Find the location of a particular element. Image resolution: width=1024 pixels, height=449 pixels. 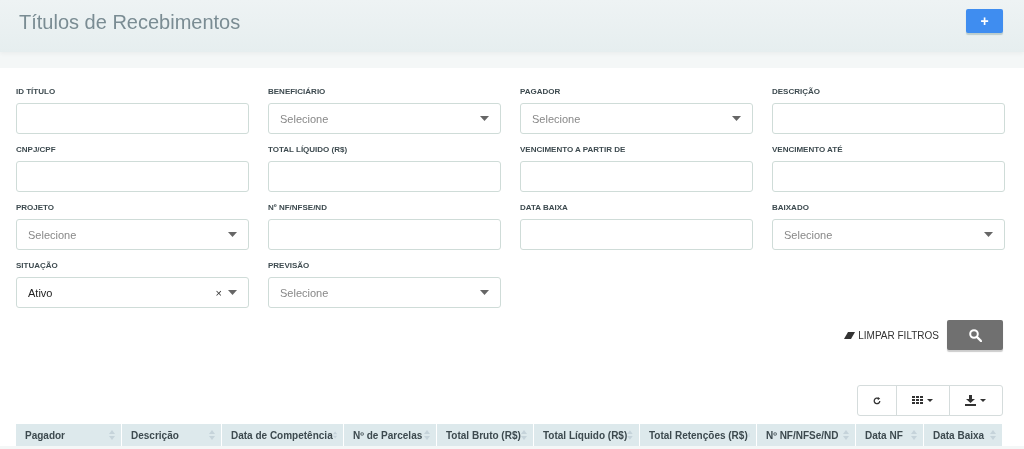

column-header: Pagador is located at coordinates (69, 435).